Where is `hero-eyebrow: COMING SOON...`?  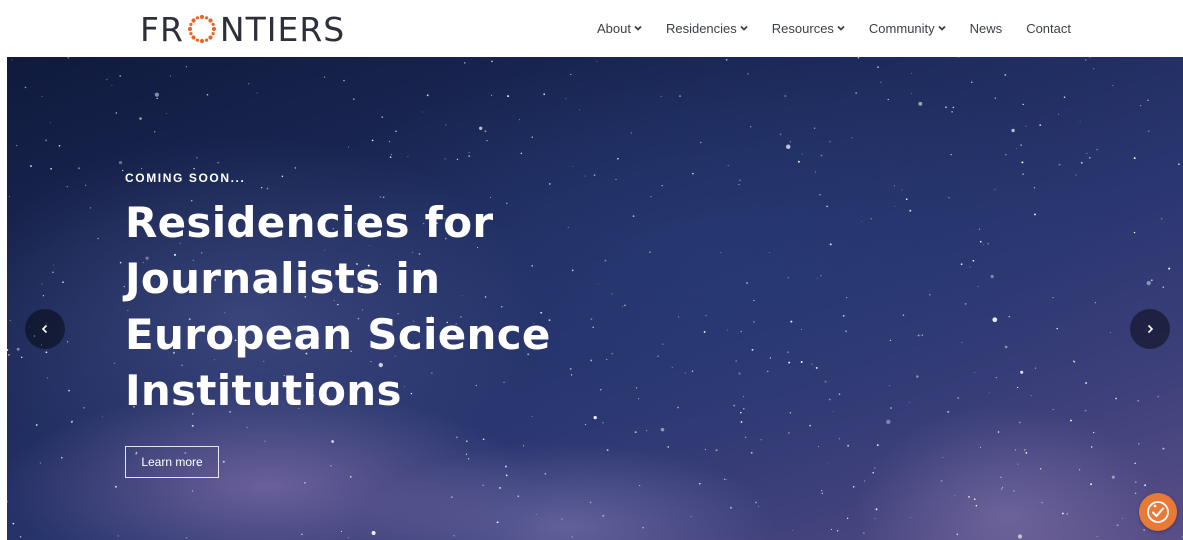
hero-eyebrow: COMING SOON... is located at coordinates (185, 178).